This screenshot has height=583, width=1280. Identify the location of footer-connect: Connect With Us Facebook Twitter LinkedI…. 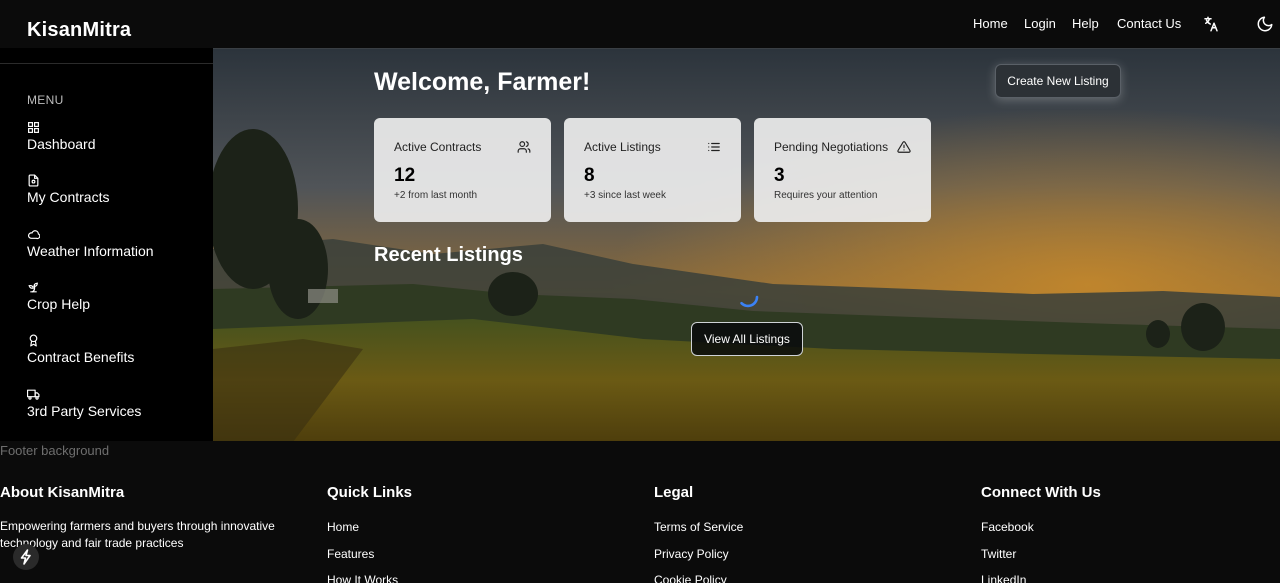
(1041, 533).